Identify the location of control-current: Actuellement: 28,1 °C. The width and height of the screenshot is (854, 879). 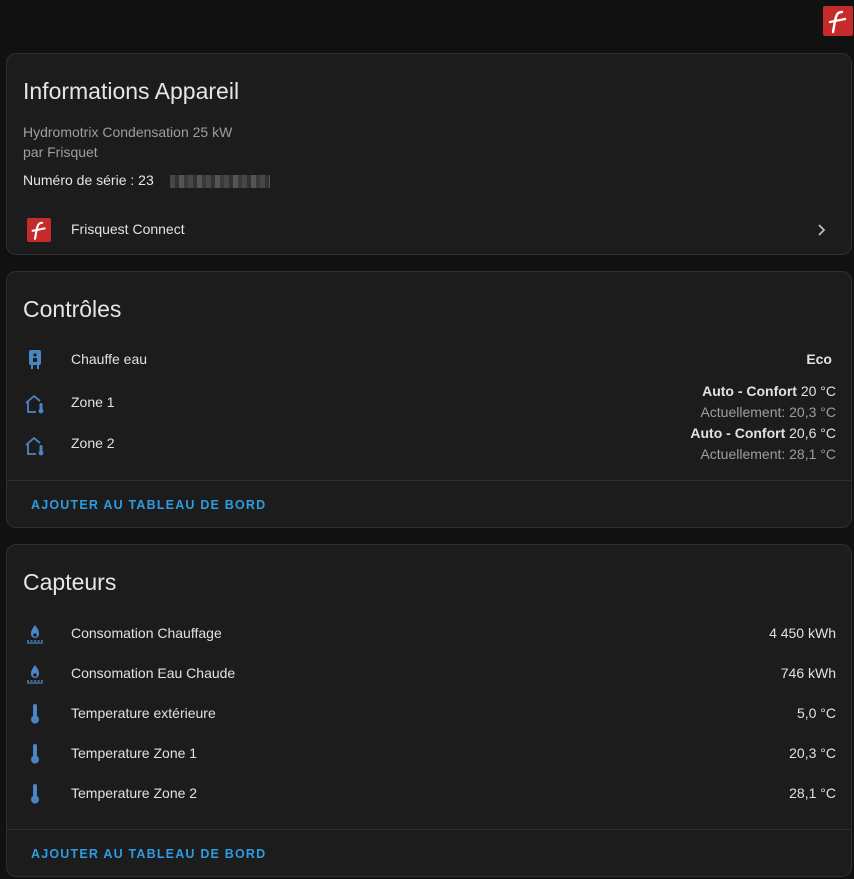
(768, 454).